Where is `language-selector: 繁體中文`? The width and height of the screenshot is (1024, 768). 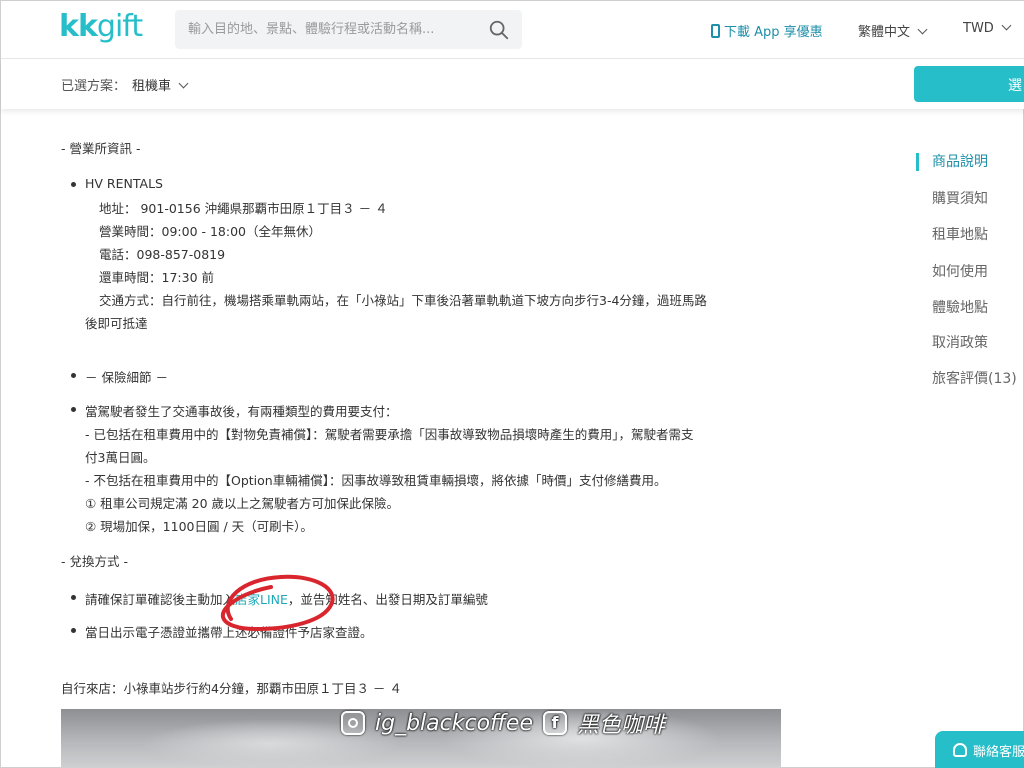
language-selector: 繁體中文 is located at coordinates (893, 30).